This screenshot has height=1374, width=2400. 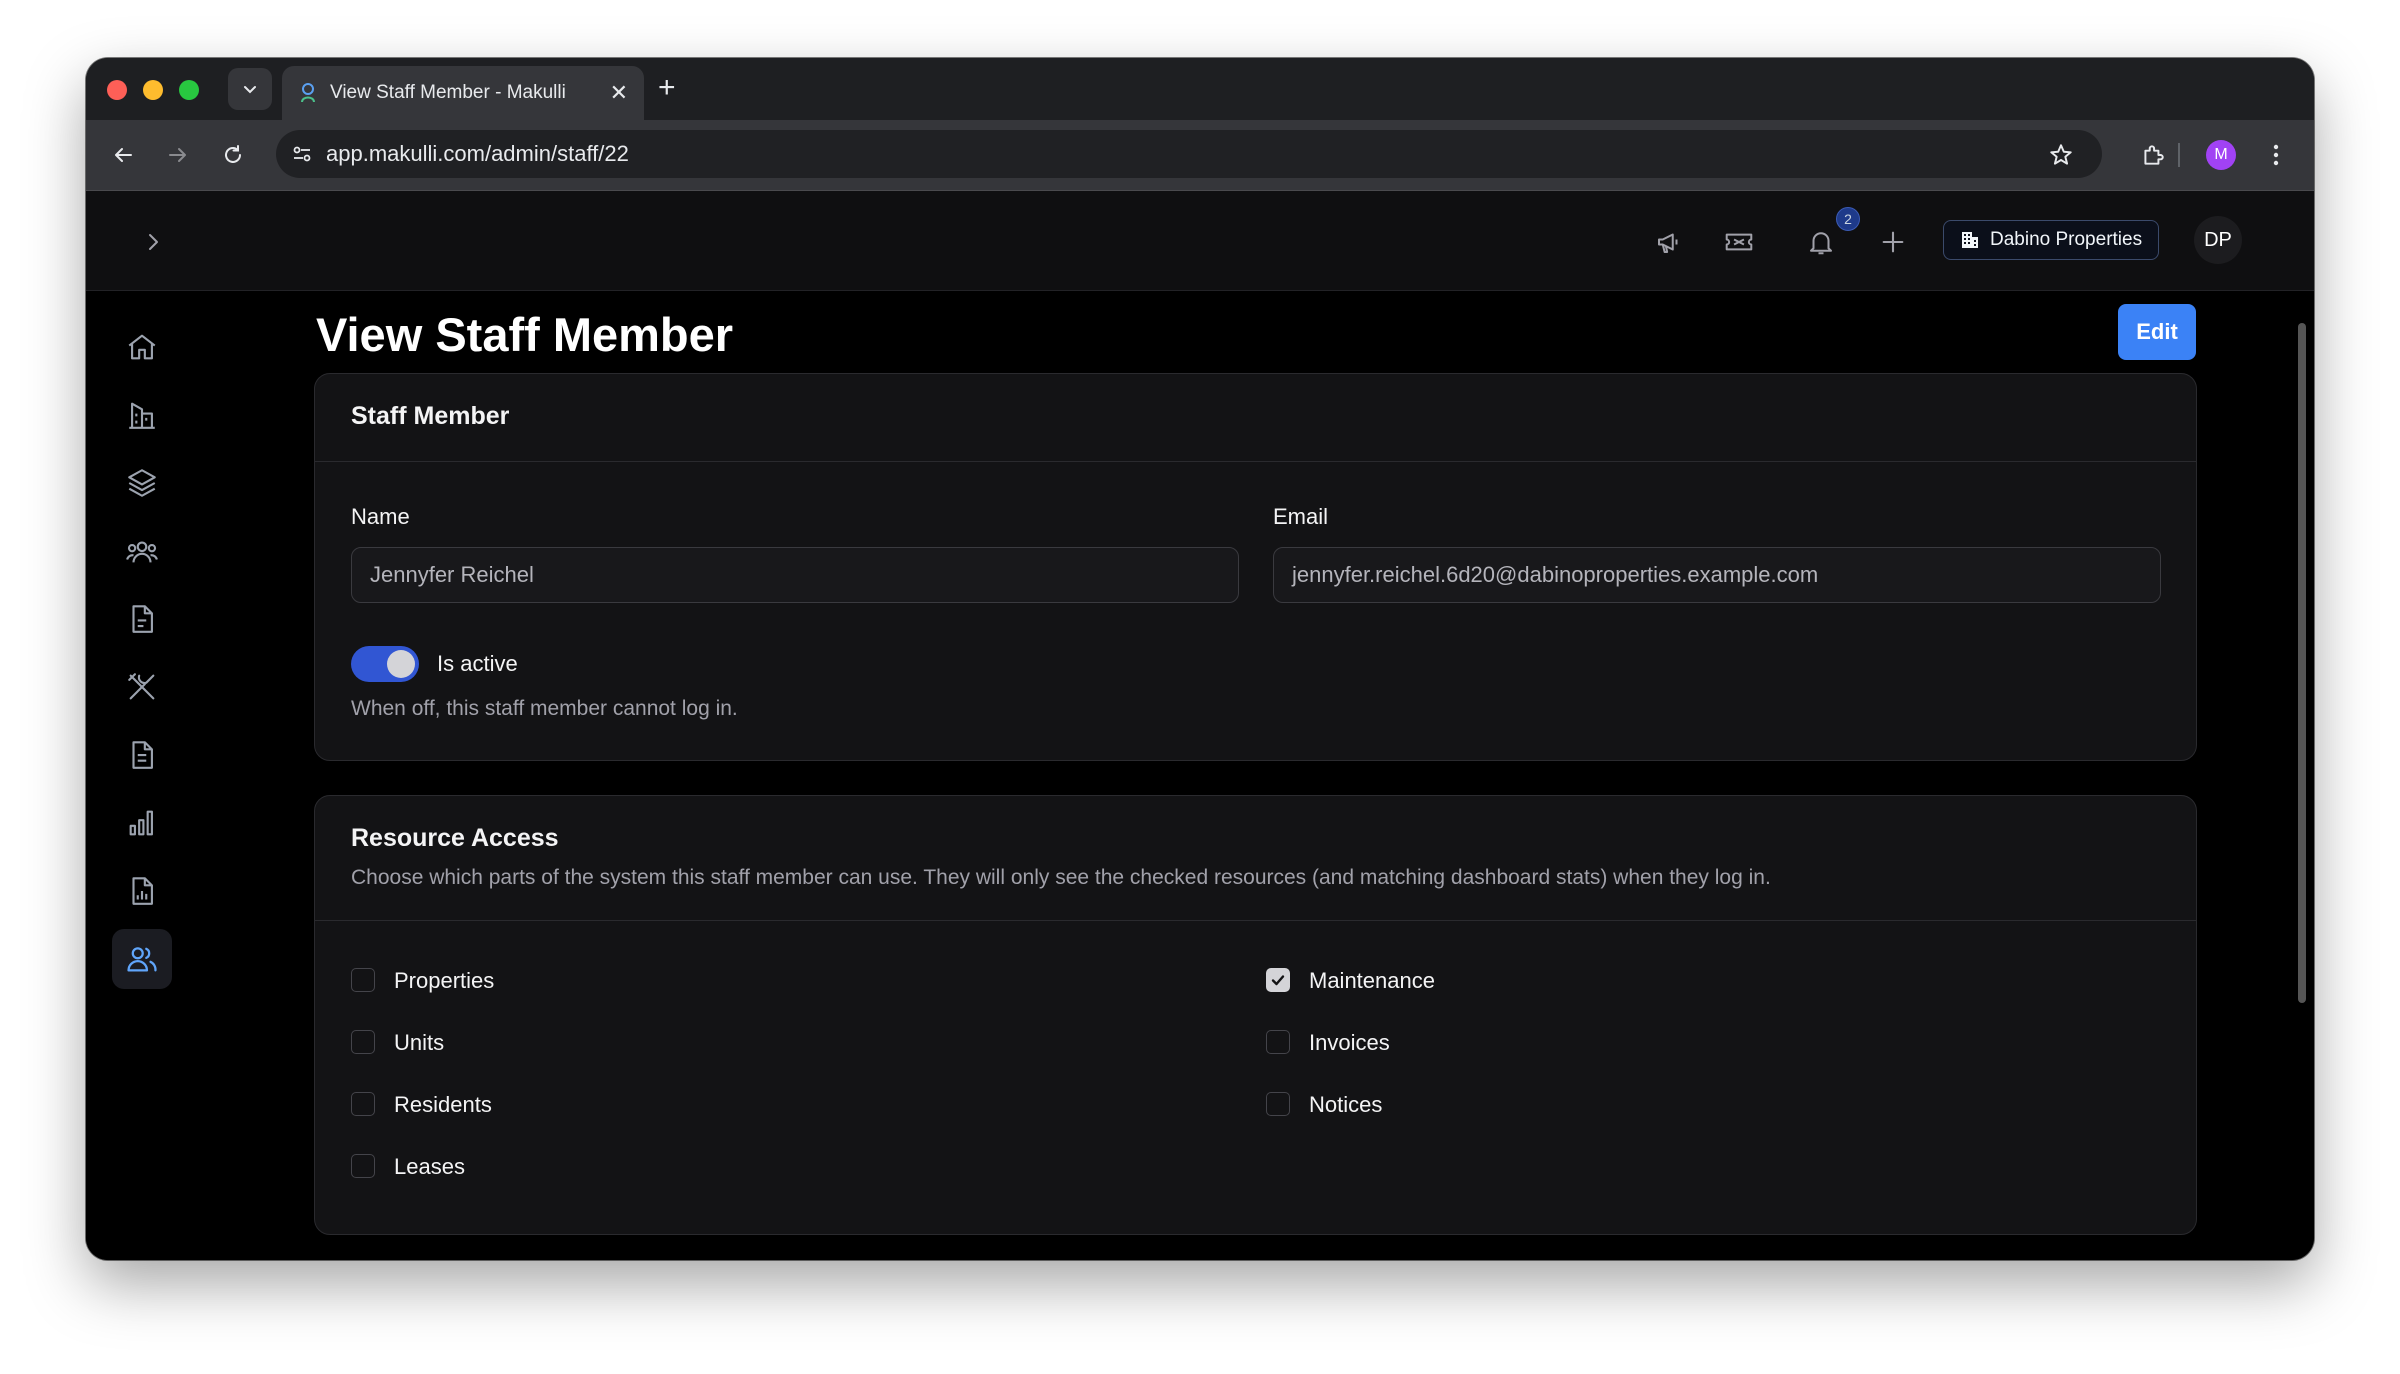 What do you see at coordinates (1278, 1104) in the screenshot?
I see `notices-checkbox` at bounding box center [1278, 1104].